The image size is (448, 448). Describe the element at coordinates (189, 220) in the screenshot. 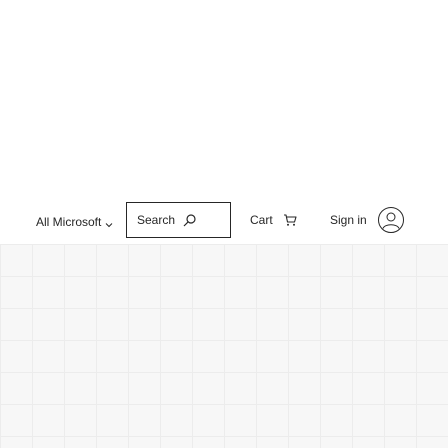

I see `search-icon` at that location.